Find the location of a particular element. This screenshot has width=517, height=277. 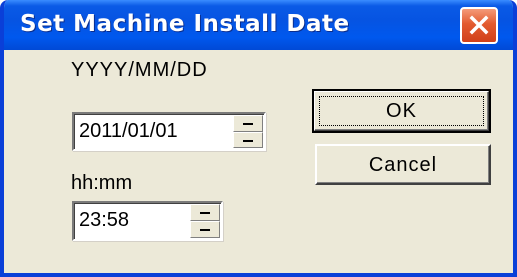

date-spin-buttons is located at coordinates (248, 131).